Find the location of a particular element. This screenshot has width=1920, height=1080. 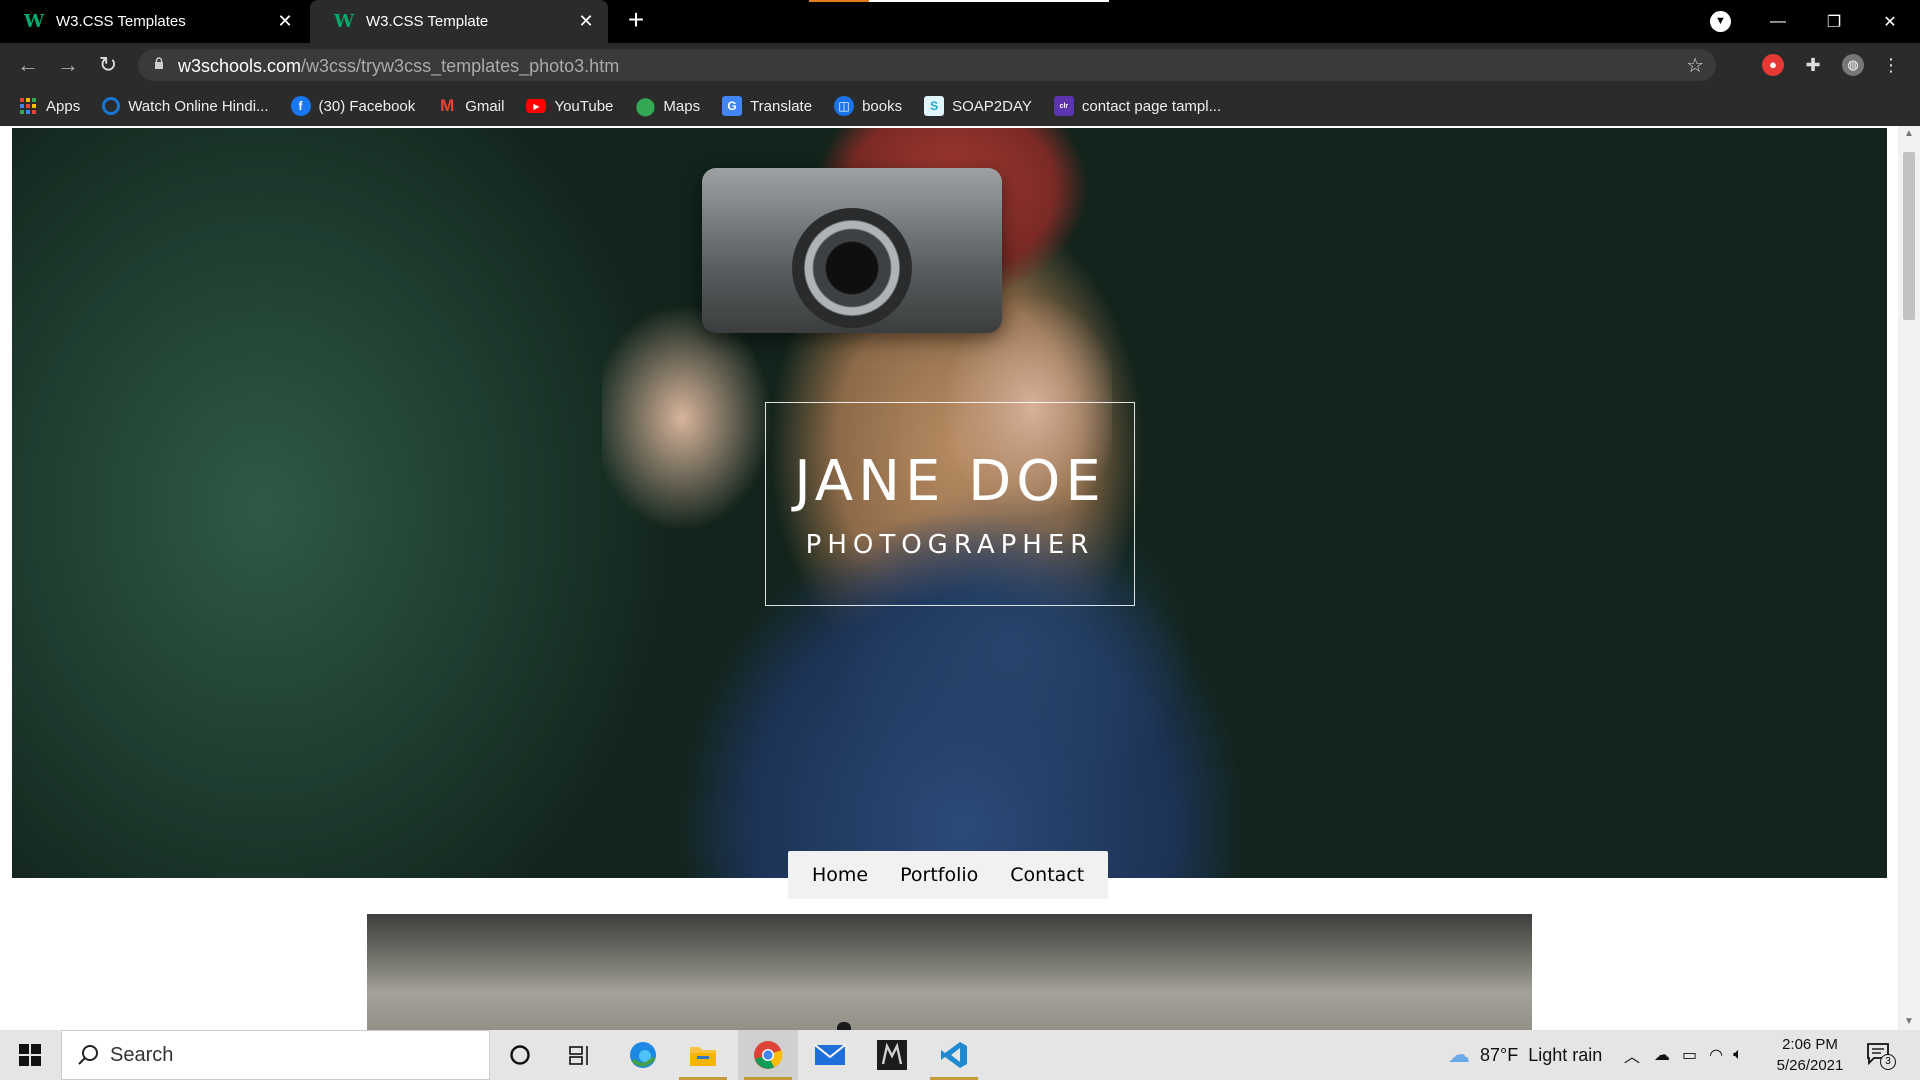

taskbar-chrome is located at coordinates (768, 1055).